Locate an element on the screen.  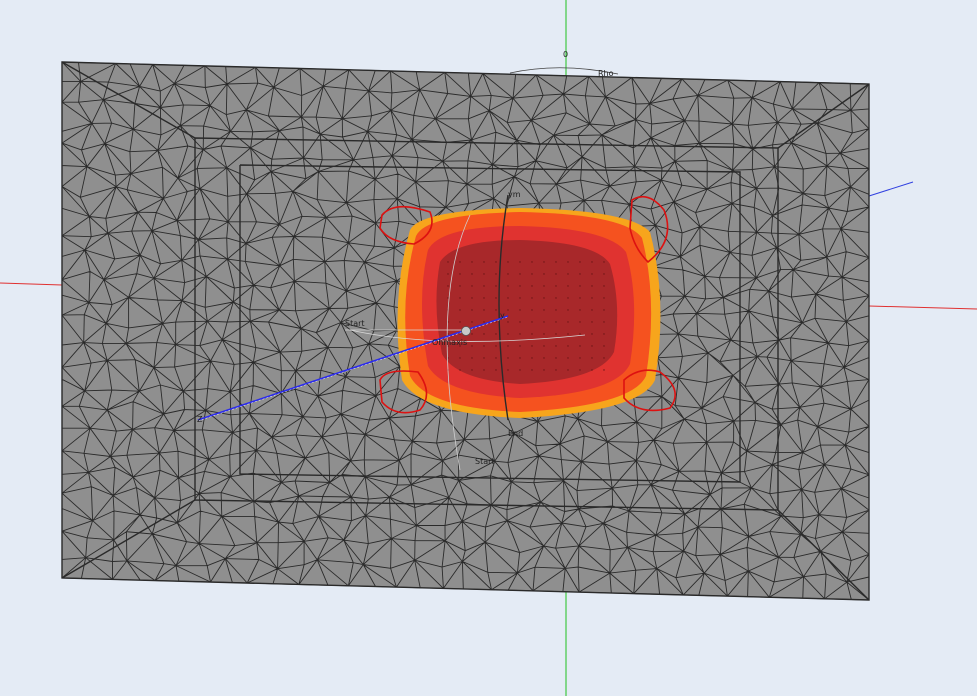
start-label-2: Start is located at coordinates (485, 461).